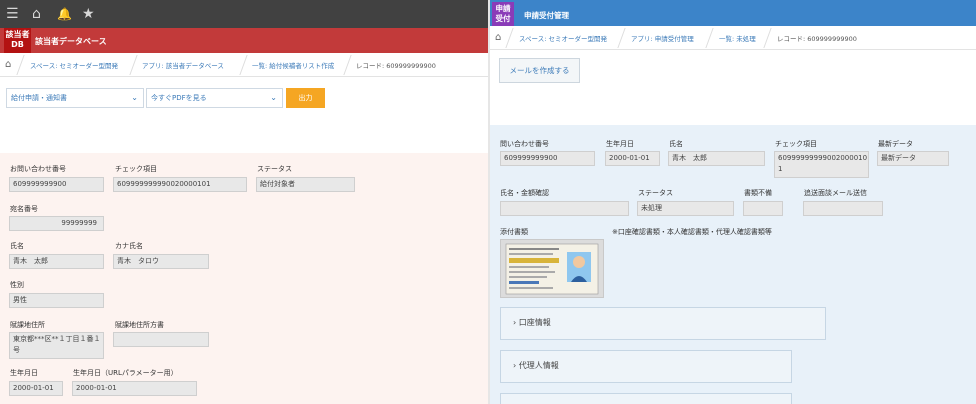  Describe the element at coordinates (125, 373) in the screenshot. I see `field-label: 生年月日（URLパラメーター用）` at that location.